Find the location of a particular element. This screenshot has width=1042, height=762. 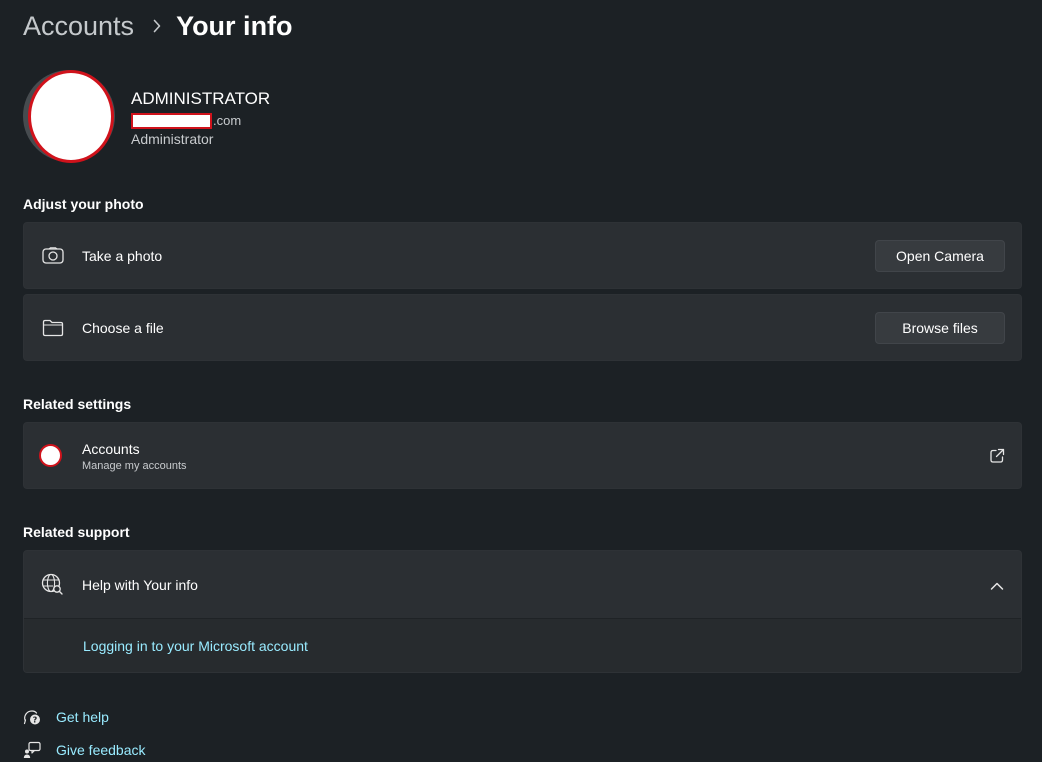

avatar is located at coordinates (71, 116).